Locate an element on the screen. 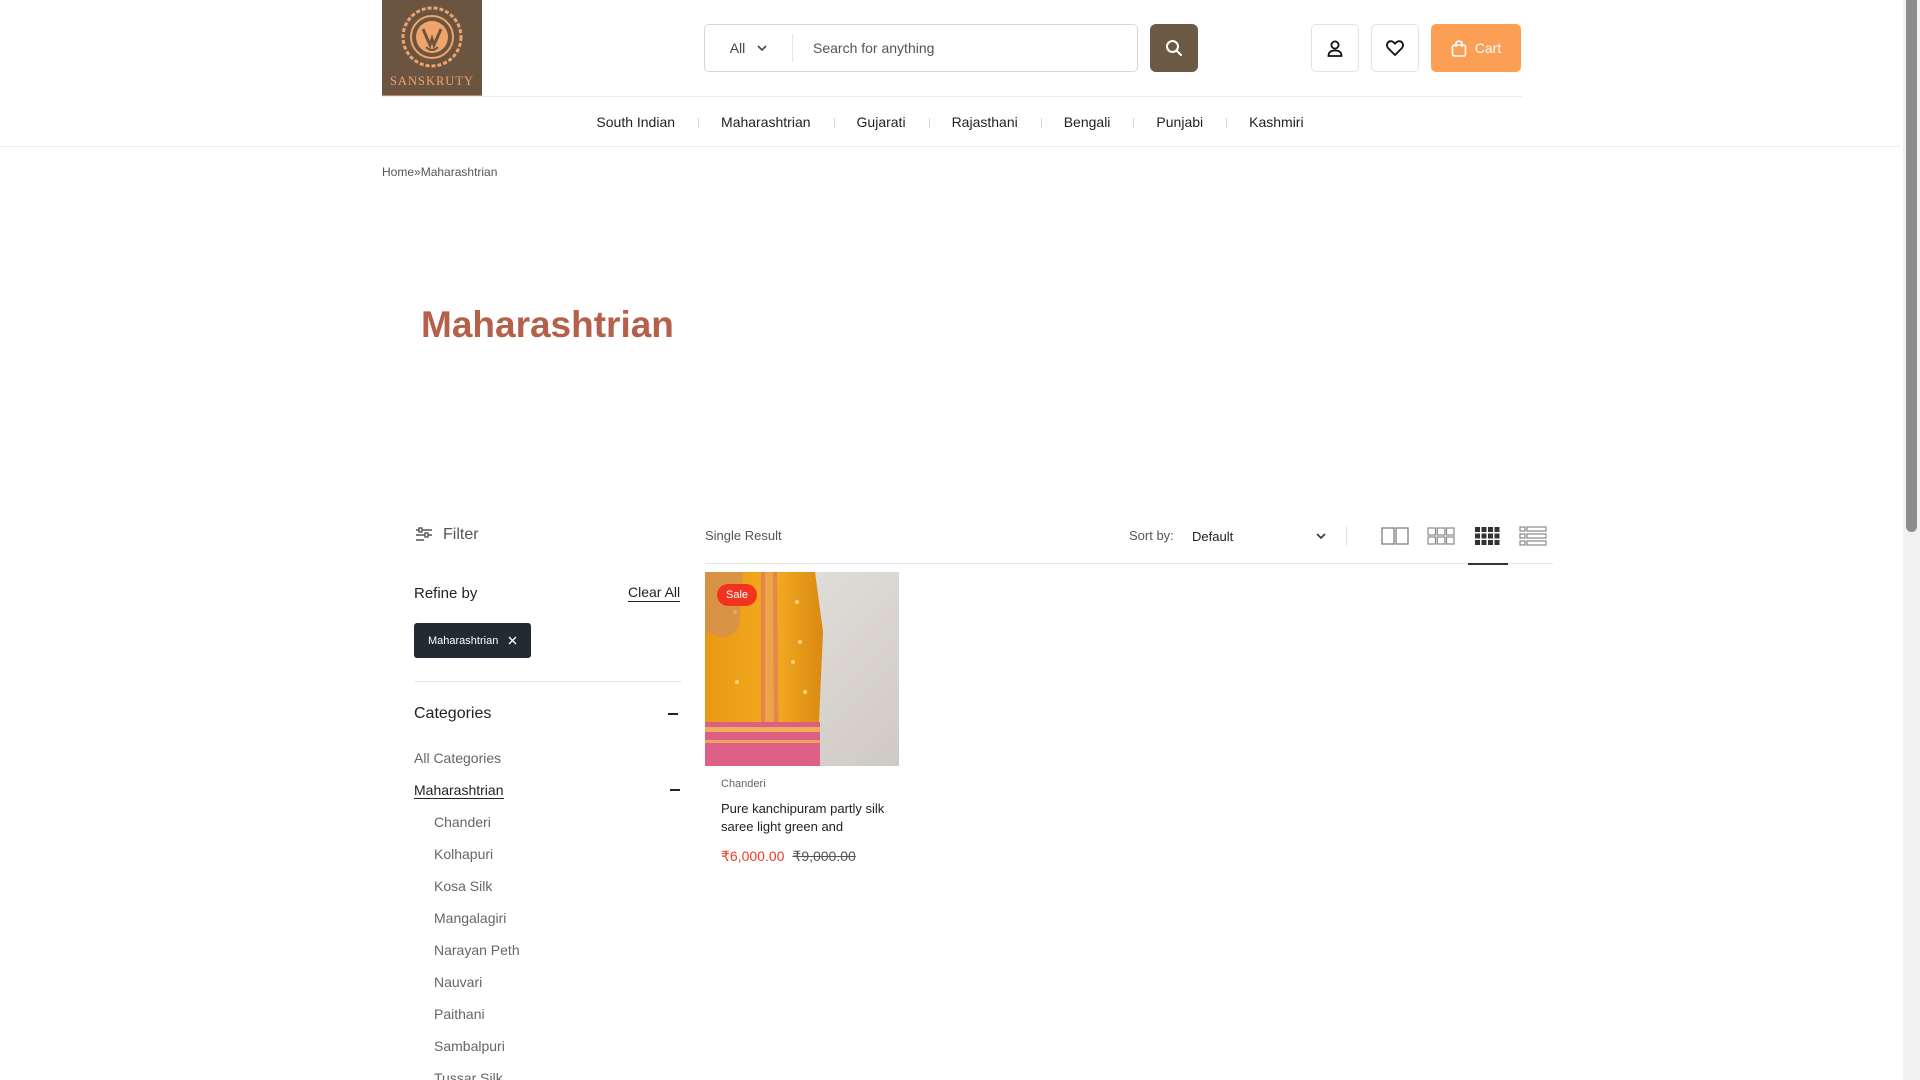 The height and width of the screenshot is (1080, 1920). user-icon is located at coordinates (1335, 48).